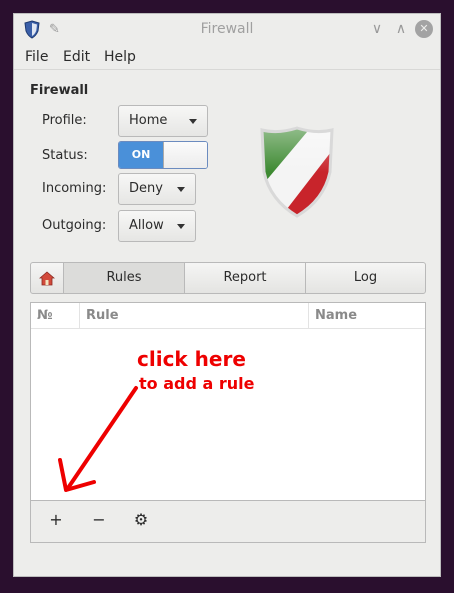 Image resolution: width=454 pixels, height=593 pixels. I want to click on status-on-label: ON, so click(141, 155).